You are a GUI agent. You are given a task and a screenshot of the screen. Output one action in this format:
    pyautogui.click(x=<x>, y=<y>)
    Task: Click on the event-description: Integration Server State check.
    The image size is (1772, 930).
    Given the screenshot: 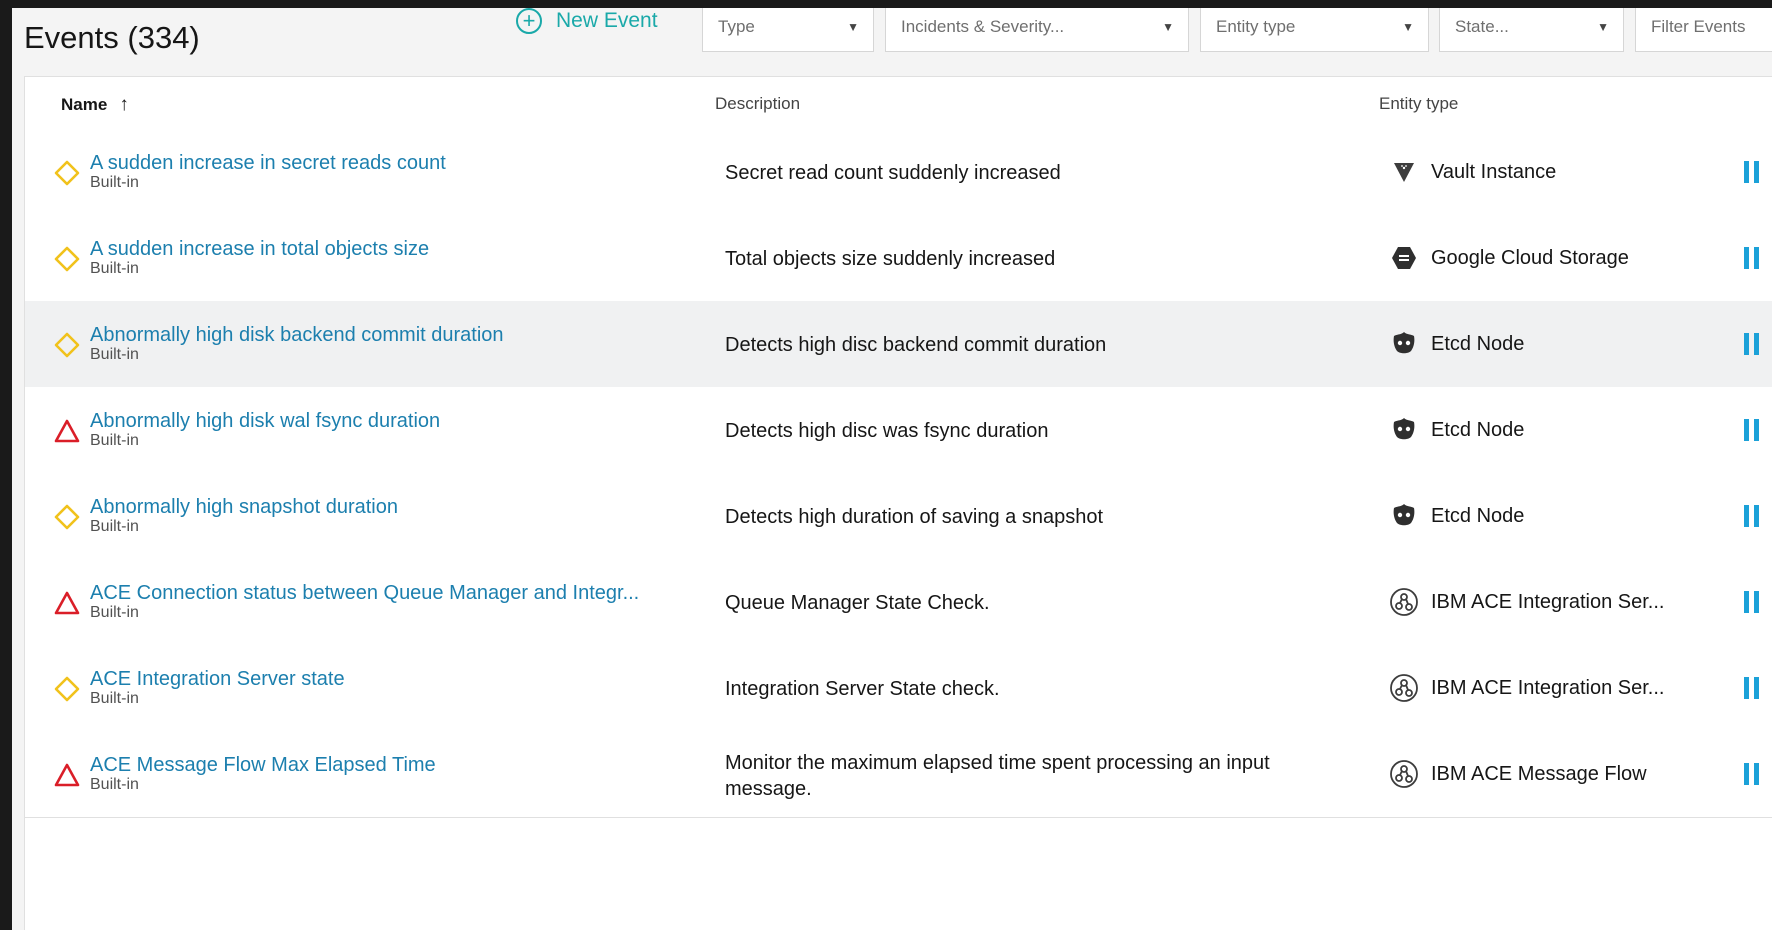 What is the action you would take?
    pyautogui.click(x=862, y=689)
    